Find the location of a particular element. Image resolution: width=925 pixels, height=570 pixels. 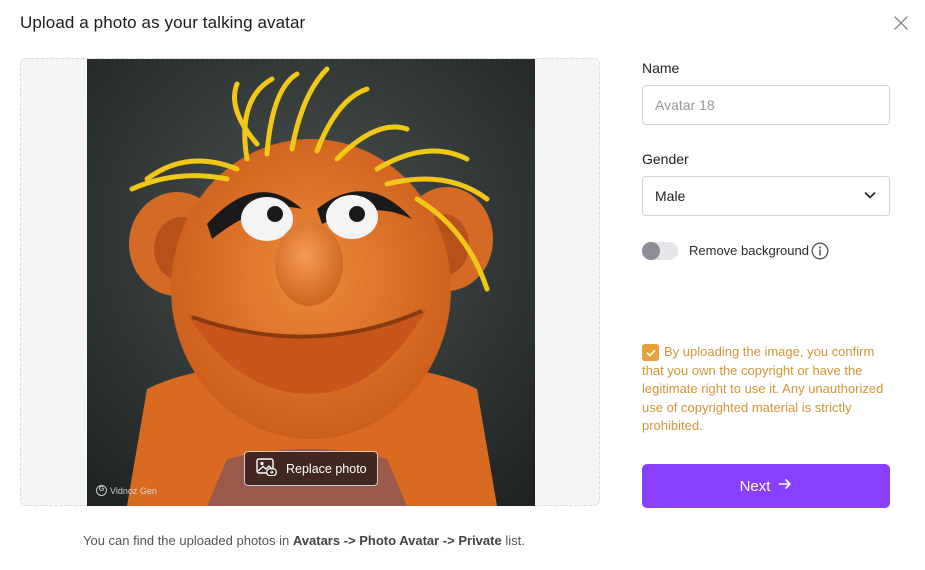

remove-background-label: Remove background is located at coordinates (749, 250).